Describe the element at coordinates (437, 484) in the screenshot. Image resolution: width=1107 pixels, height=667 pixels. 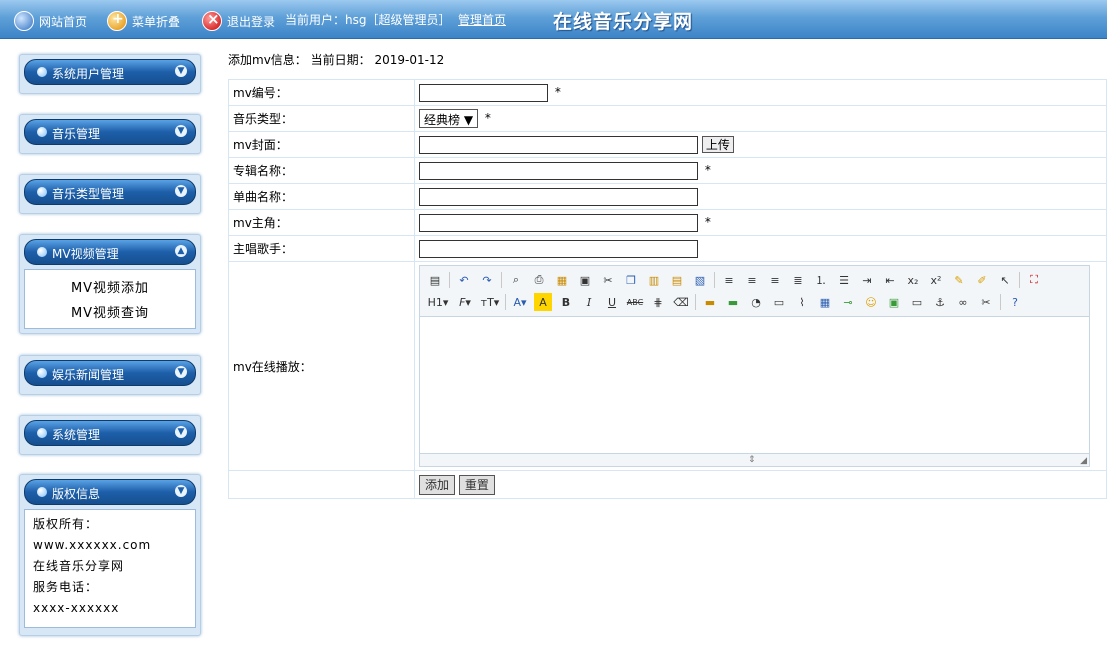
I see `add-button: 添加` at that location.